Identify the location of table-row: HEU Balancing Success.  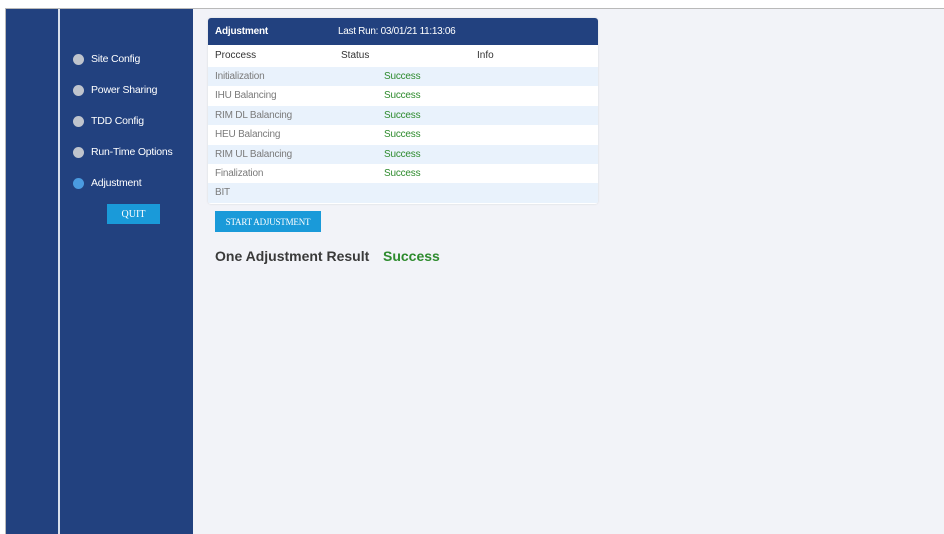
(403, 135).